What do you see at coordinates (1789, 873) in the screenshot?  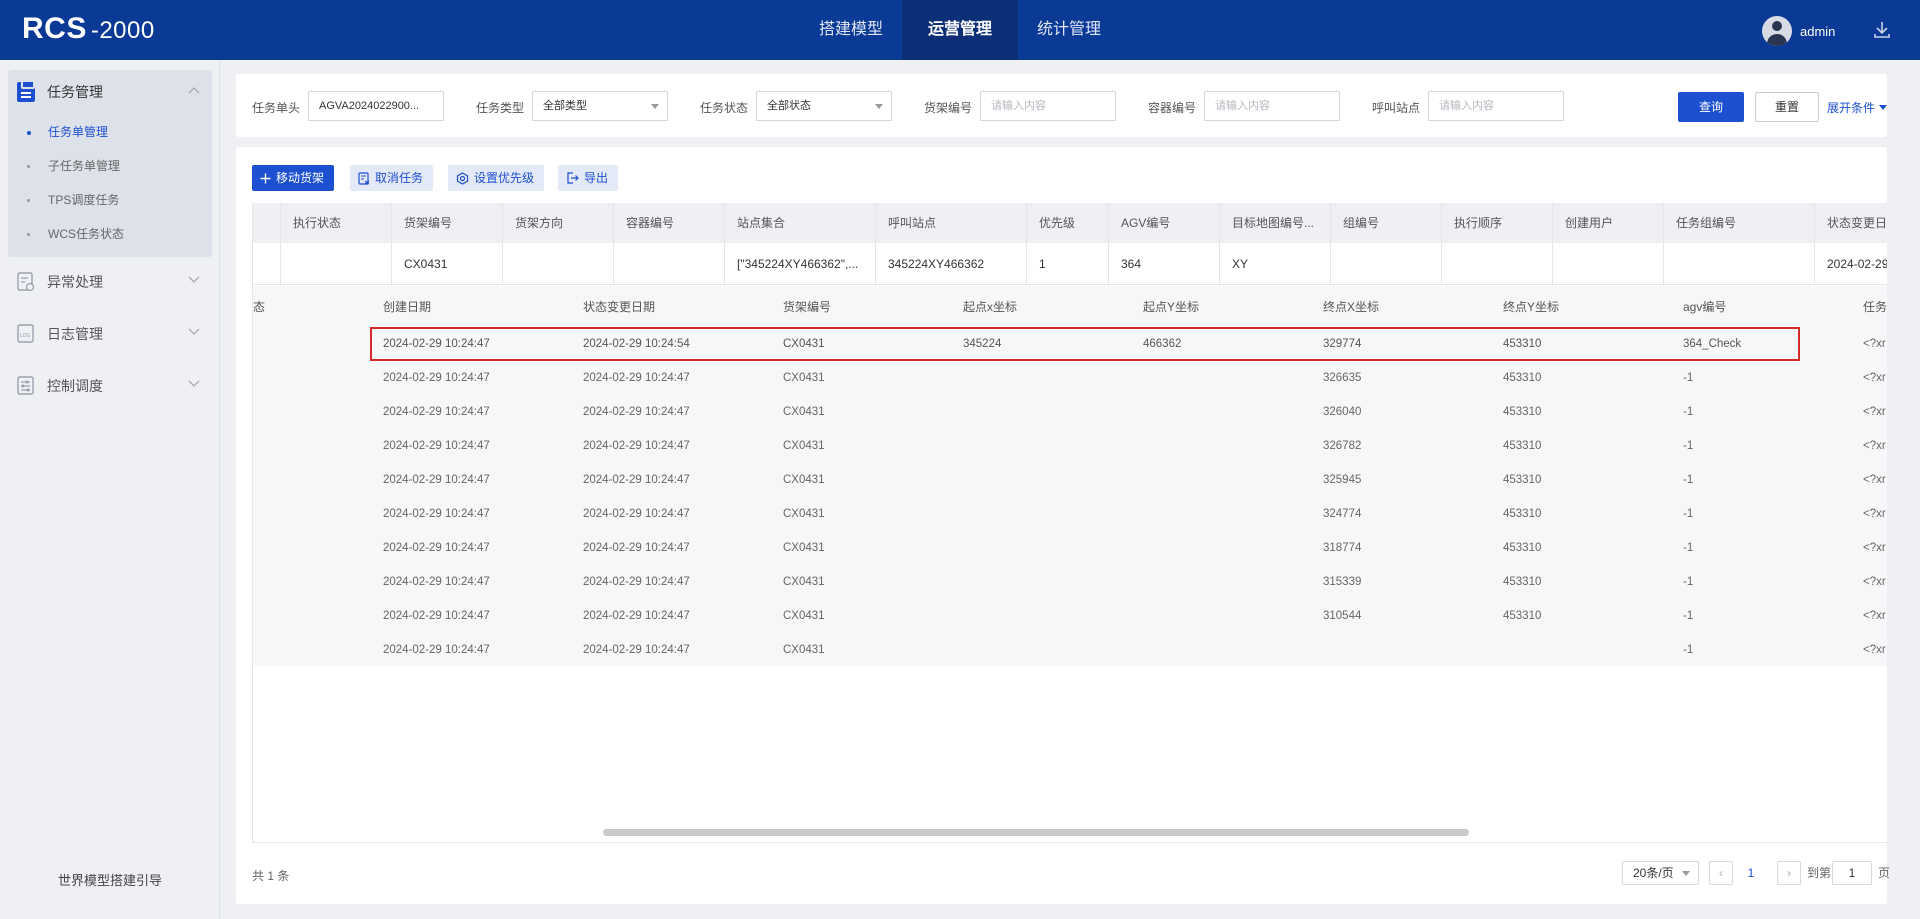 I see `next-page-button: ›` at bounding box center [1789, 873].